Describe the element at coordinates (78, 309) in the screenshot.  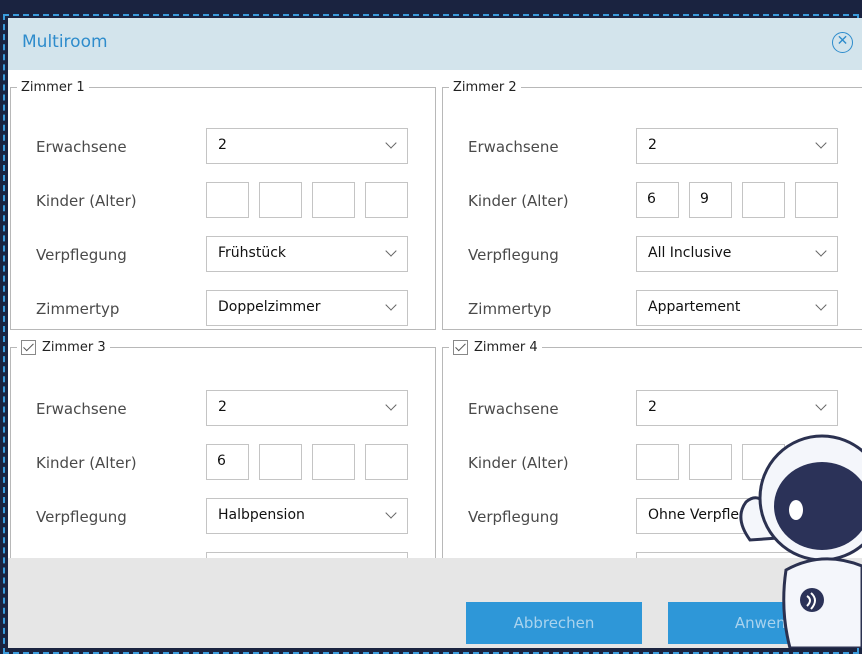
I see `room-1-type-label: Zimmertyp` at that location.